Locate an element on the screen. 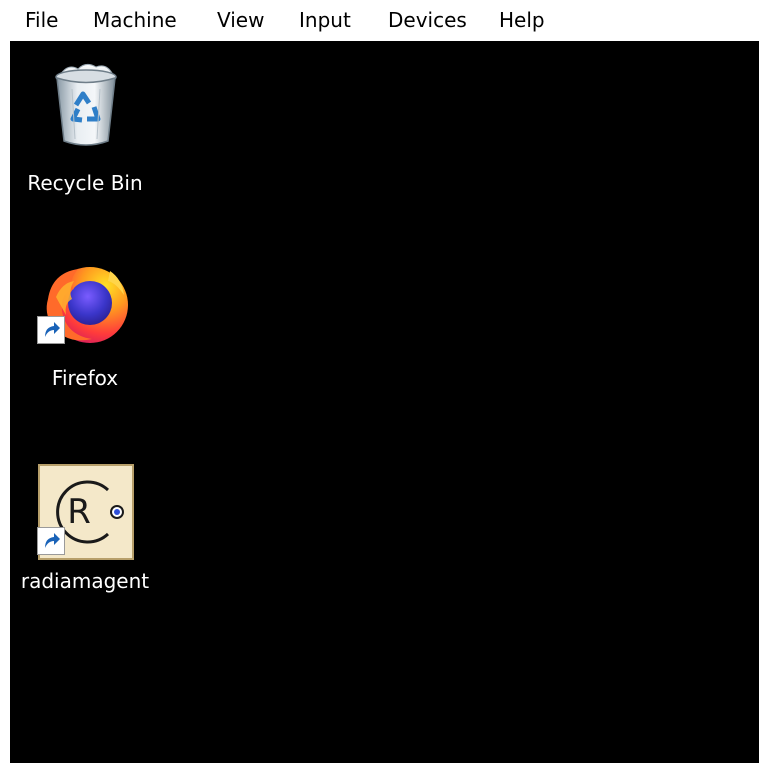  menu-help: Help is located at coordinates (522, 20).